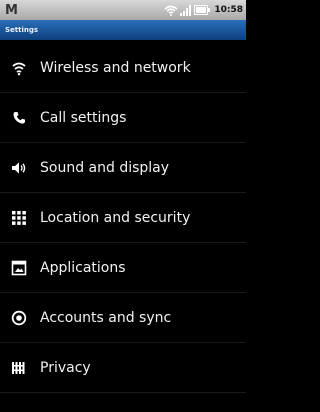 Image resolution: width=320 pixels, height=412 pixels. What do you see at coordinates (115, 67) in the screenshot?
I see `settings-item-label: Wireless and network` at bounding box center [115, 67].